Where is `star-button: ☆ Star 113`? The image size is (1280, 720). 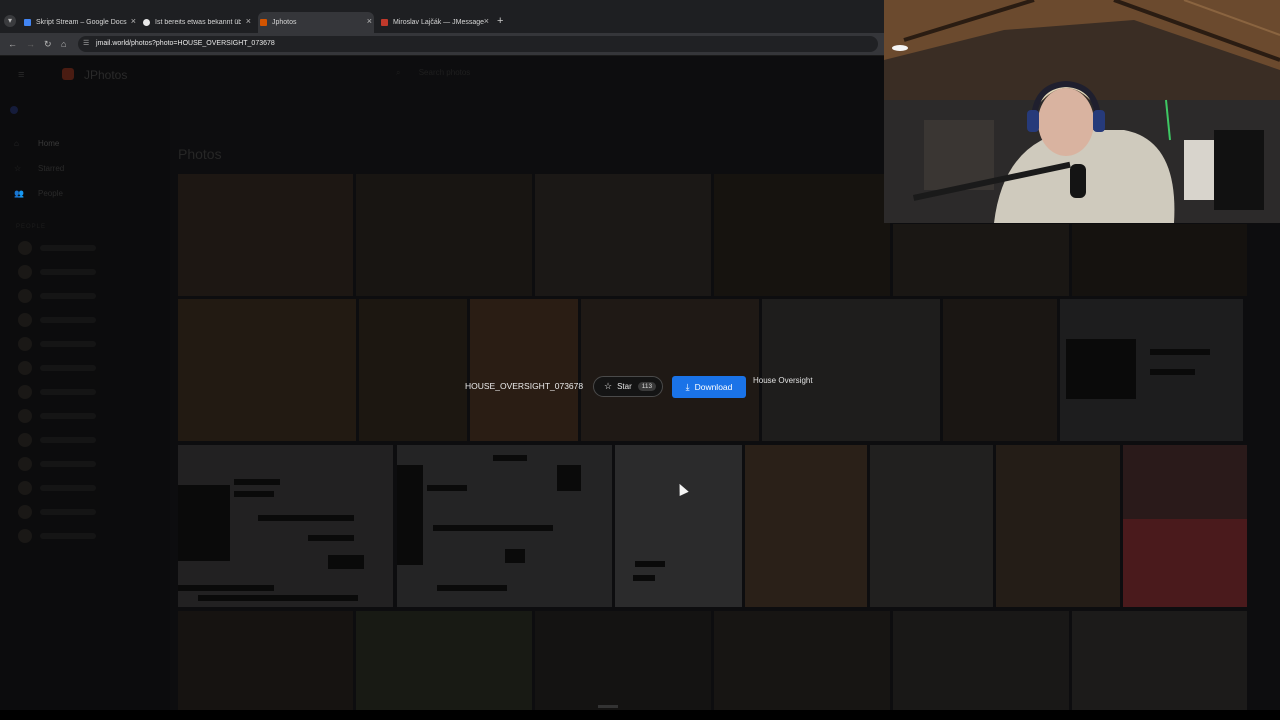 star-button: ☆ Star 113 is located at coordinates (628, 386).